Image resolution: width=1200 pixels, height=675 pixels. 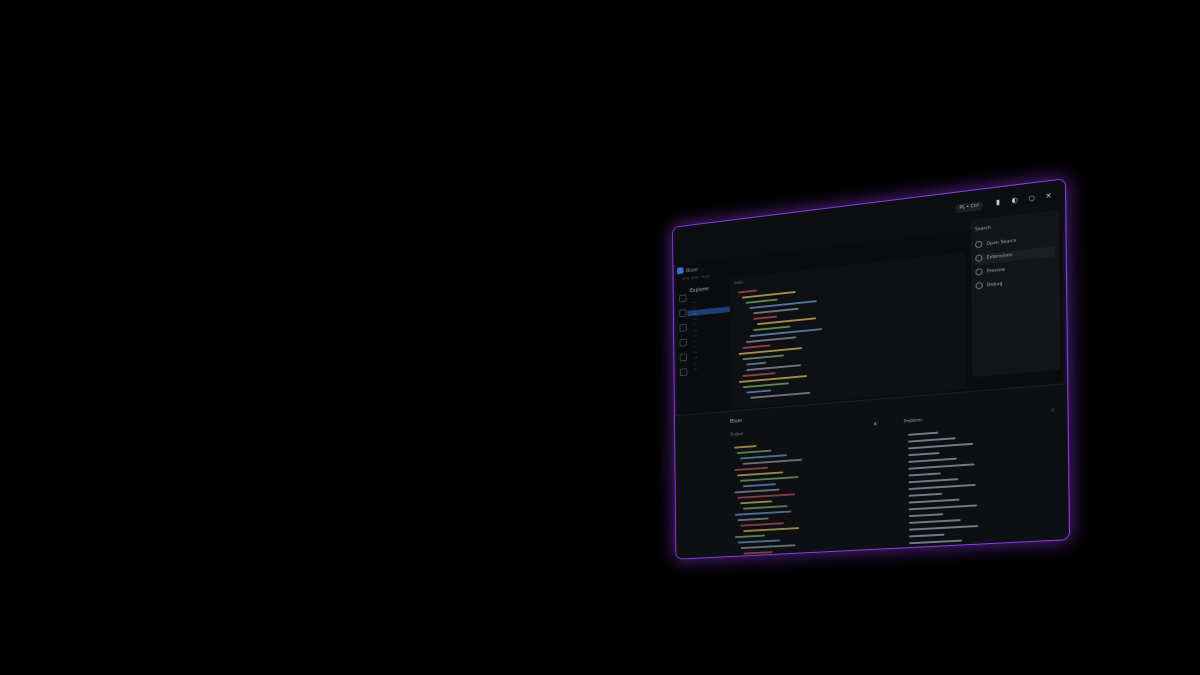 What do you see at coordinates (1016, 293) in the screenshot?
I see `right-panel: Search Open Source Extensions Preview Debug` at bounding box center [1016, 293].